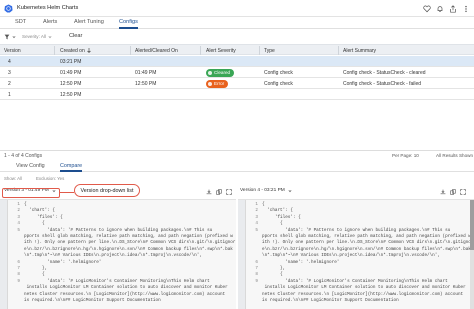 This screenshot has width=474, height=309. I want to click on tab-alerts: Alerts, so click(50, 23).